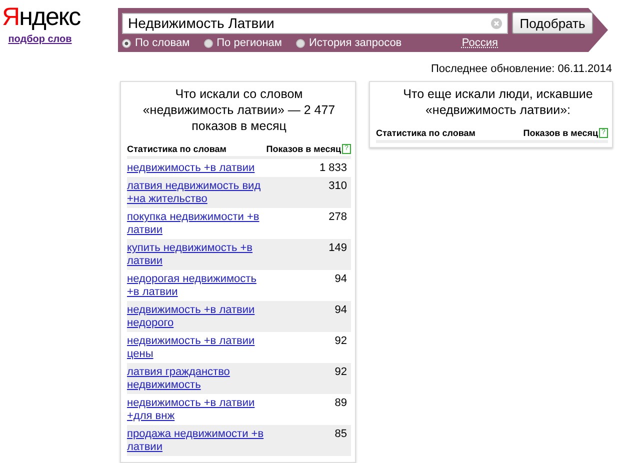 The width and height of the screenshot is (623, 463). What do you see at coordinates (40, 17) in the screenshot?
I see `yandex-logo: Яндекс` at bounding box center [40, 17].